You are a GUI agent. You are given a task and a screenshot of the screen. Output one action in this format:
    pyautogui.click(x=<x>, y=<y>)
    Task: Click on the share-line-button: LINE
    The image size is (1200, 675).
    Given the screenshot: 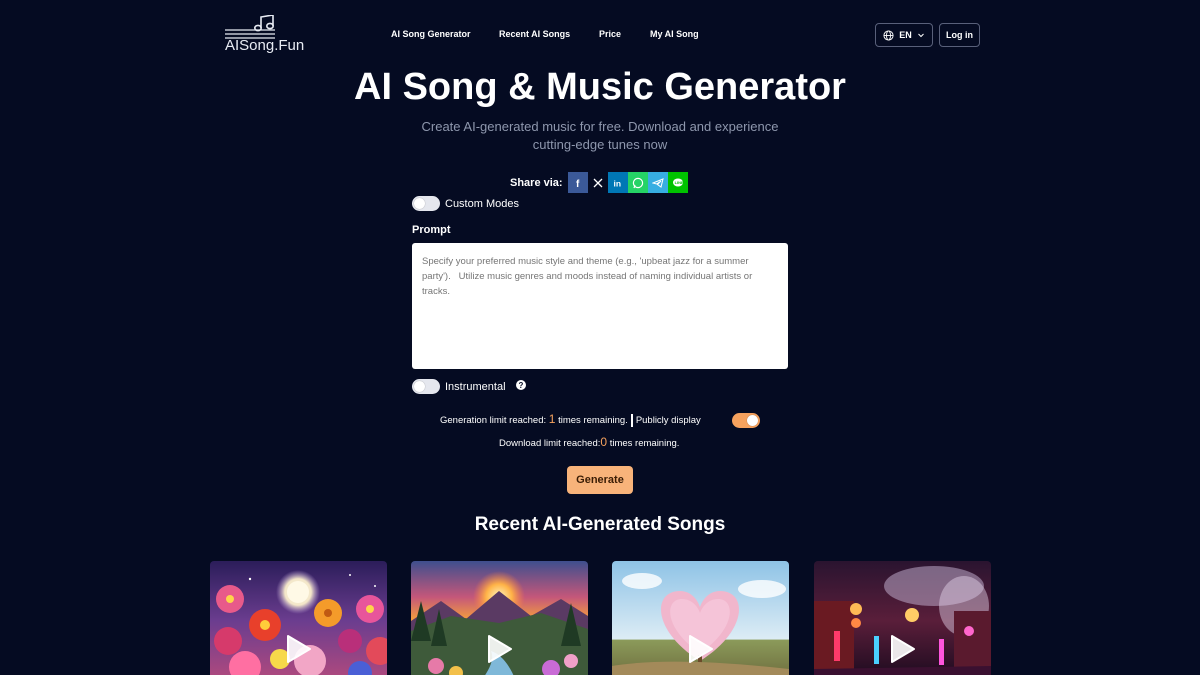 What is the action you would take?
    pyautogui.click(x=677, y=182)
    